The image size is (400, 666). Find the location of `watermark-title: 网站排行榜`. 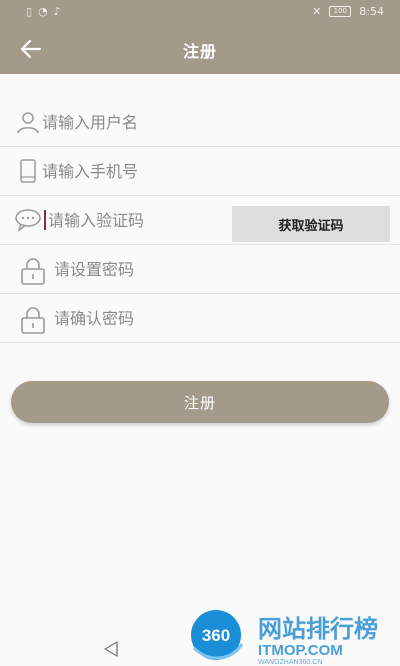

watermark-title: 网站排行榜 is located at coordinates (318, 629).